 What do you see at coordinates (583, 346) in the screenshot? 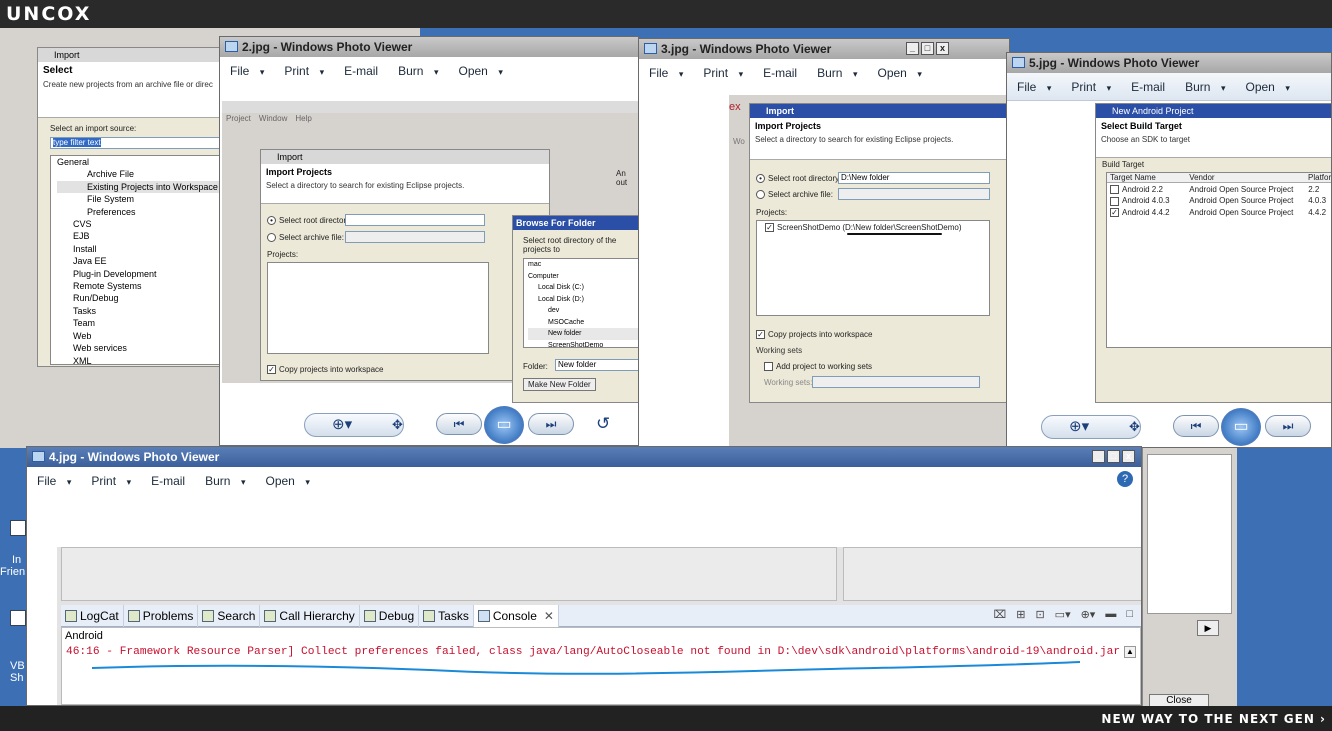
I see `folder-item: ScreenShotDemo` at bounding box center [583, 346].